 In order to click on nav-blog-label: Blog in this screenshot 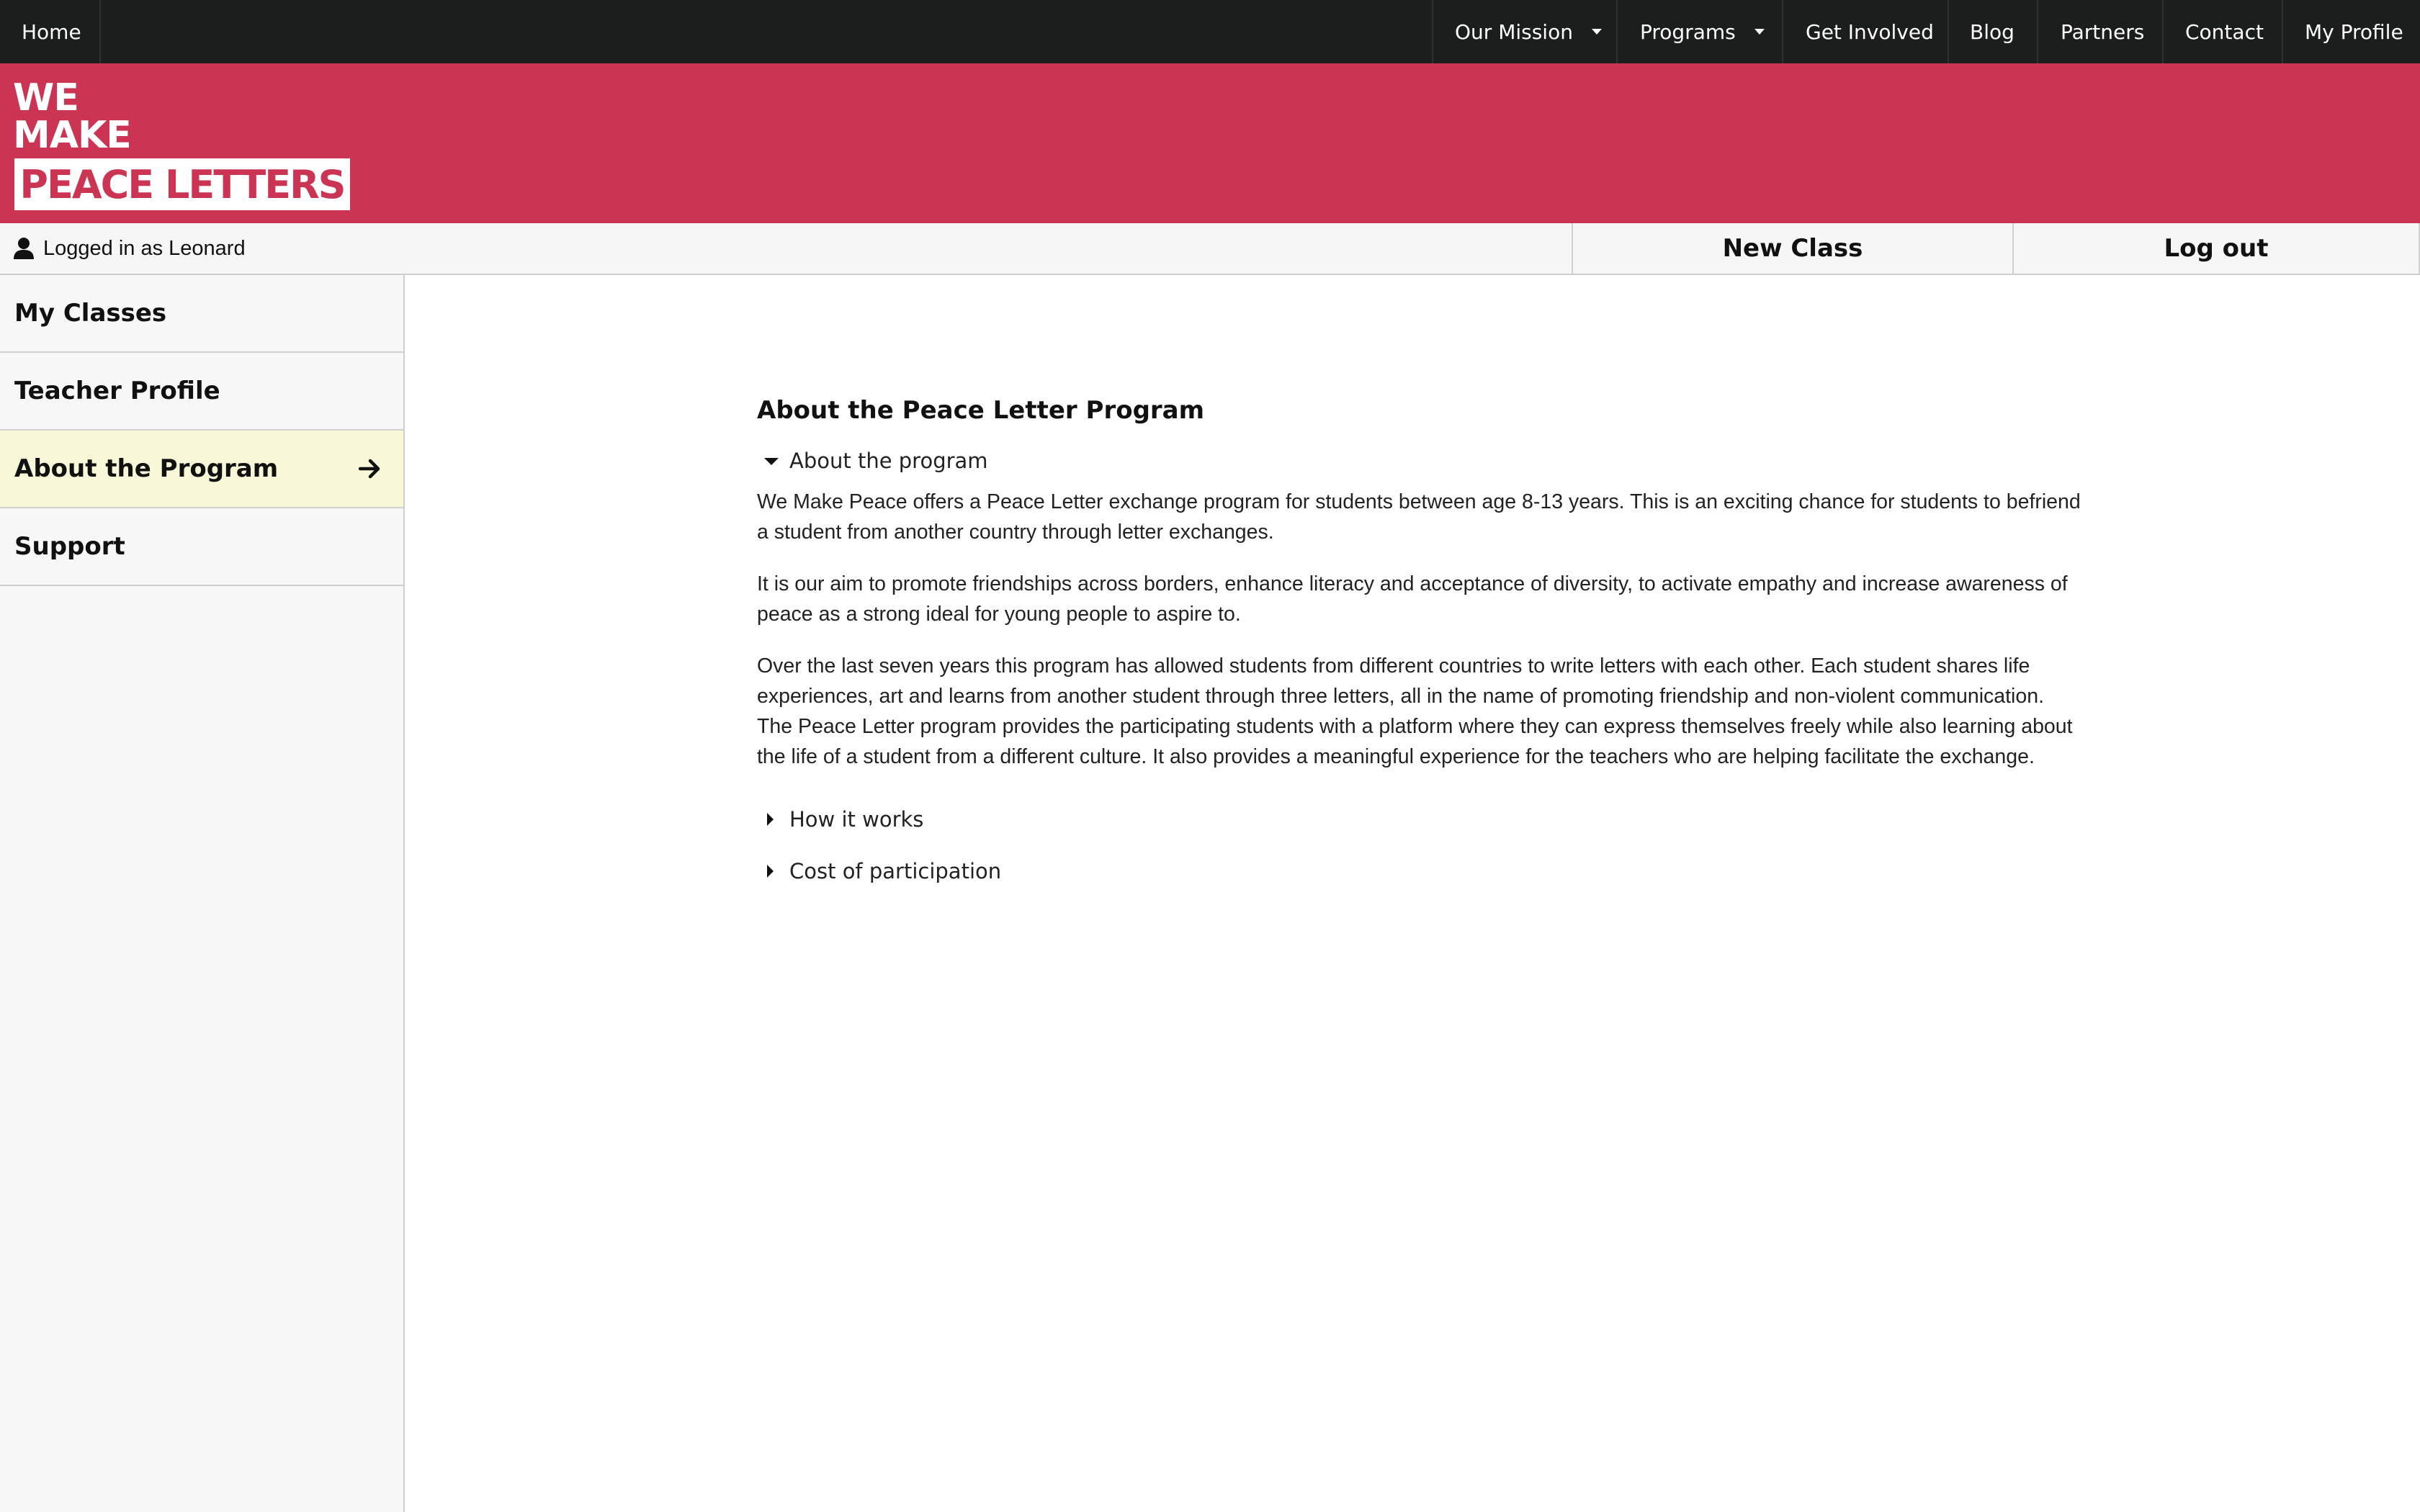, I will do `click(1992, 31)`.